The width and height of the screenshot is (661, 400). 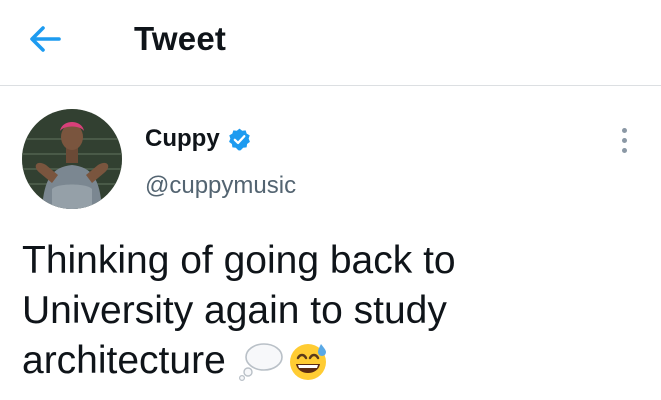 I want to click on arrow-left-icon, so click(x=45, y=39).